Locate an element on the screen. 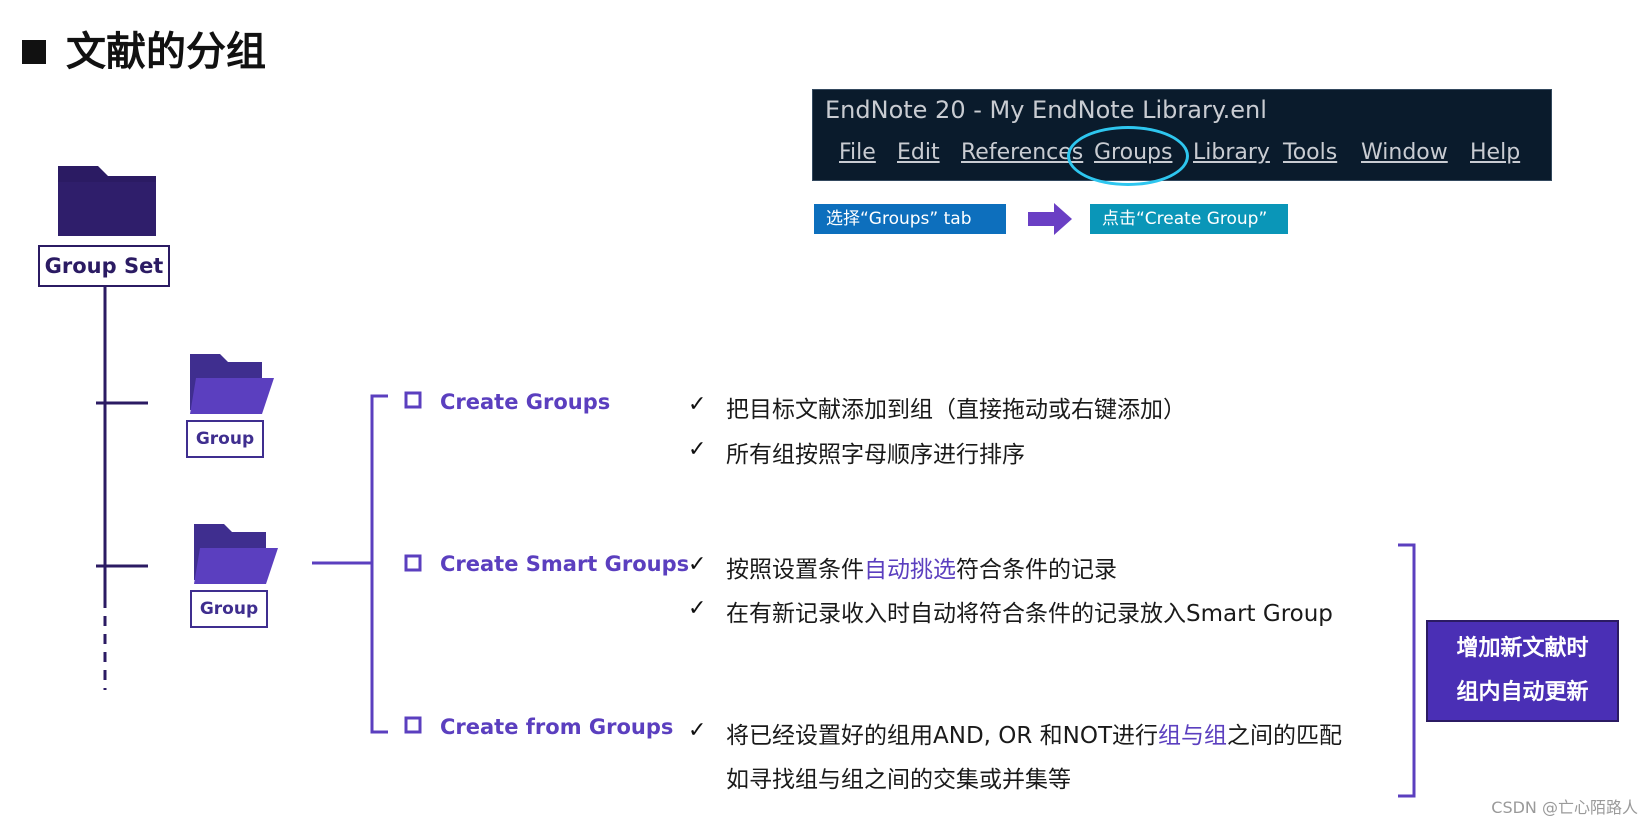 This screenshot has height=824, width=1650. group-set-label: Group Set is located at coordinates (104, 266).